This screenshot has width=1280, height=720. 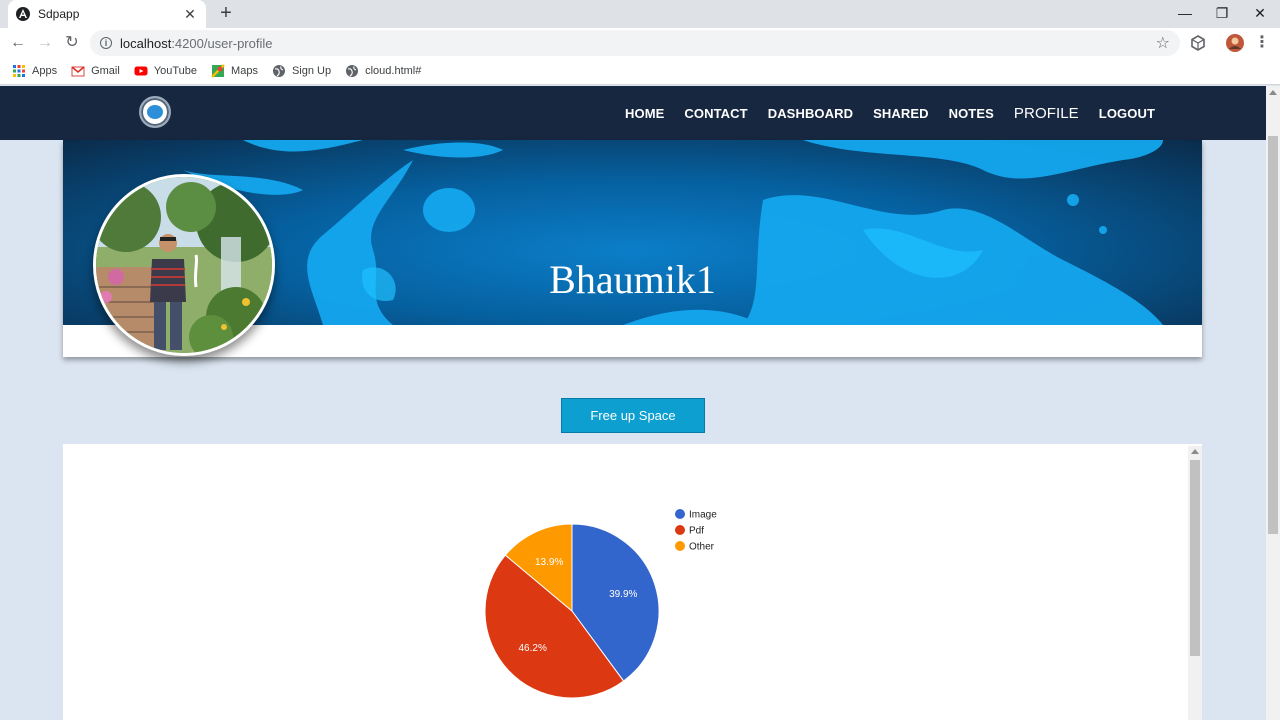 What do you see at coordinates (72, 43) in the screenshot?
I see `reload-button: ↻` at bounding box center [72, 43].